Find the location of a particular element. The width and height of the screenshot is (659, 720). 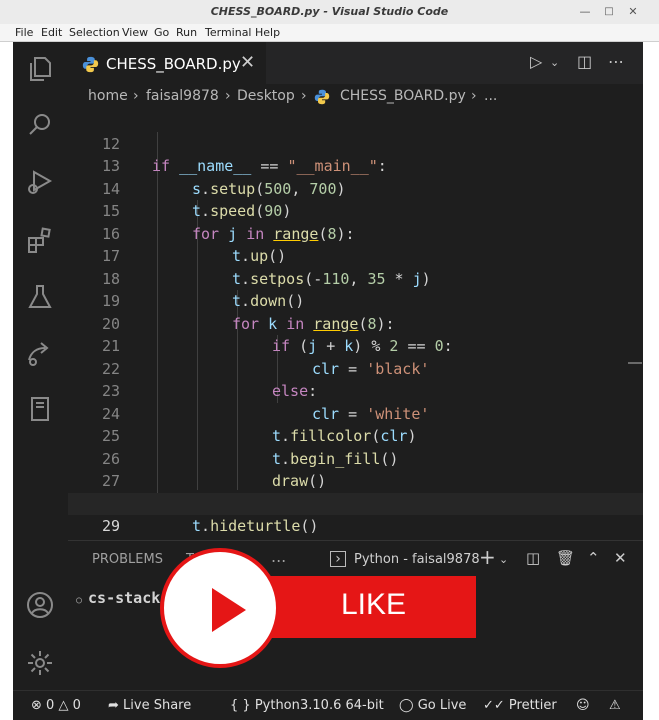

right-frame is located at coordinates (651, 381).